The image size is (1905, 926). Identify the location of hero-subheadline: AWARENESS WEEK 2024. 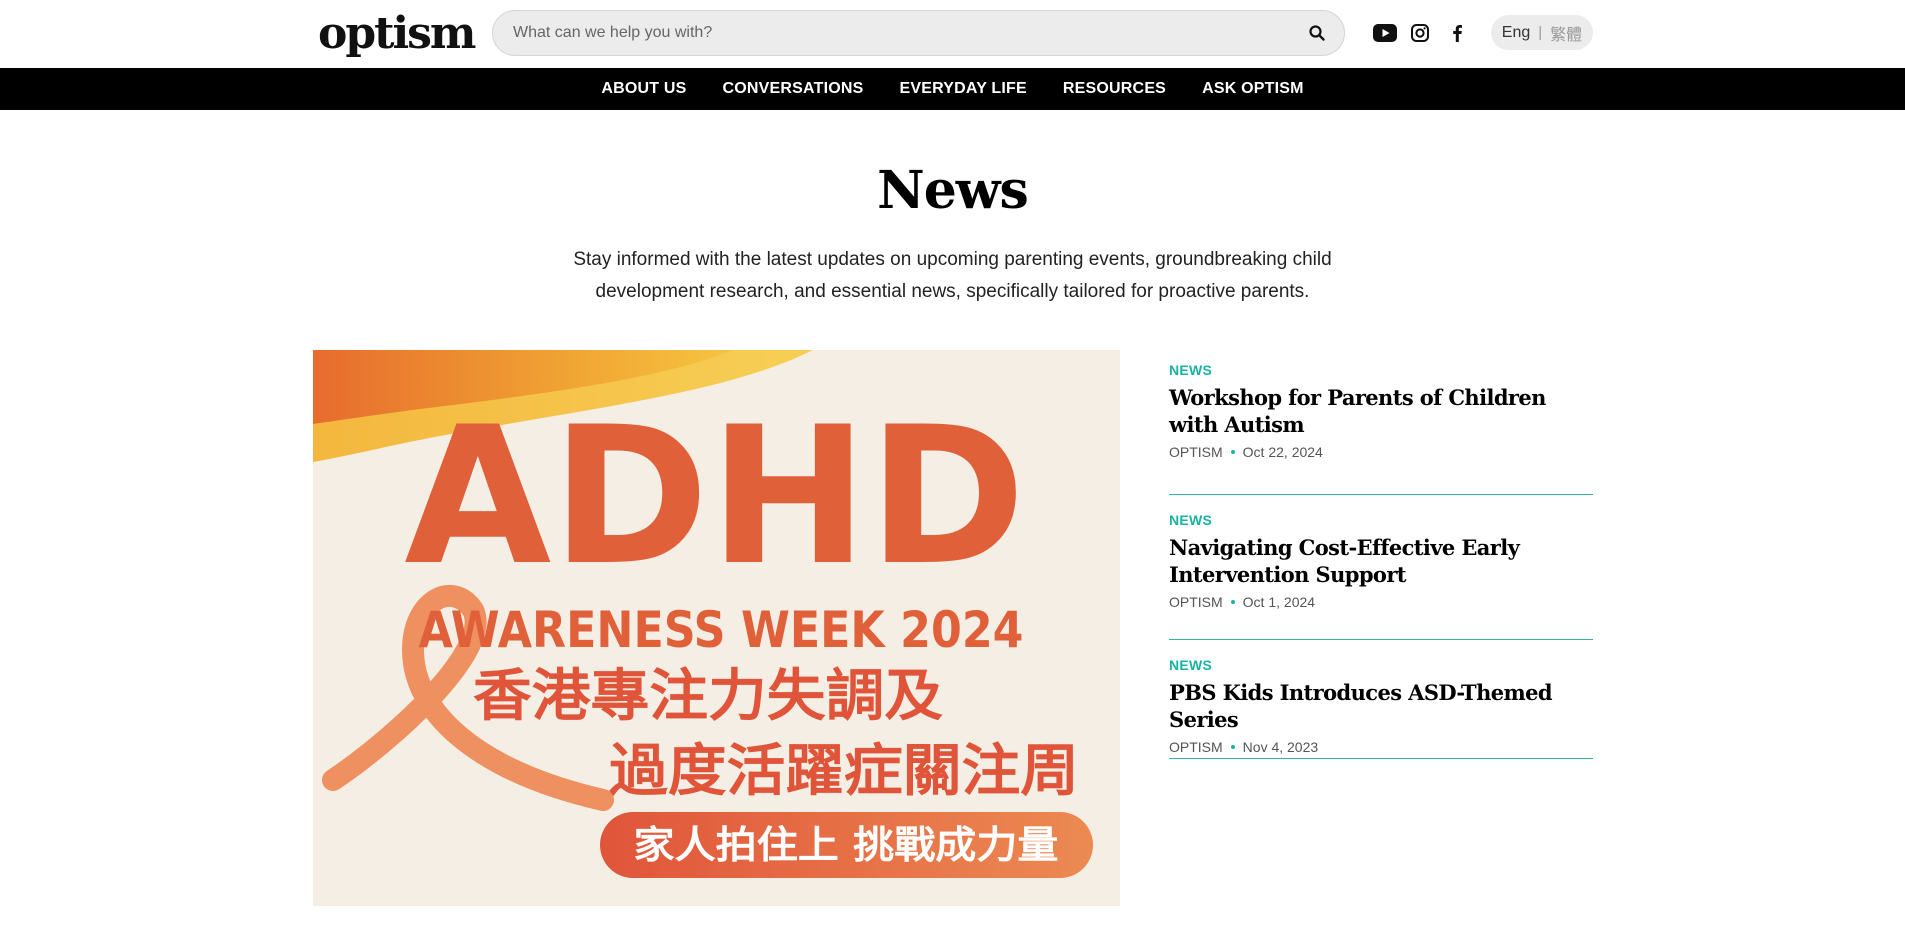
(721, 630).